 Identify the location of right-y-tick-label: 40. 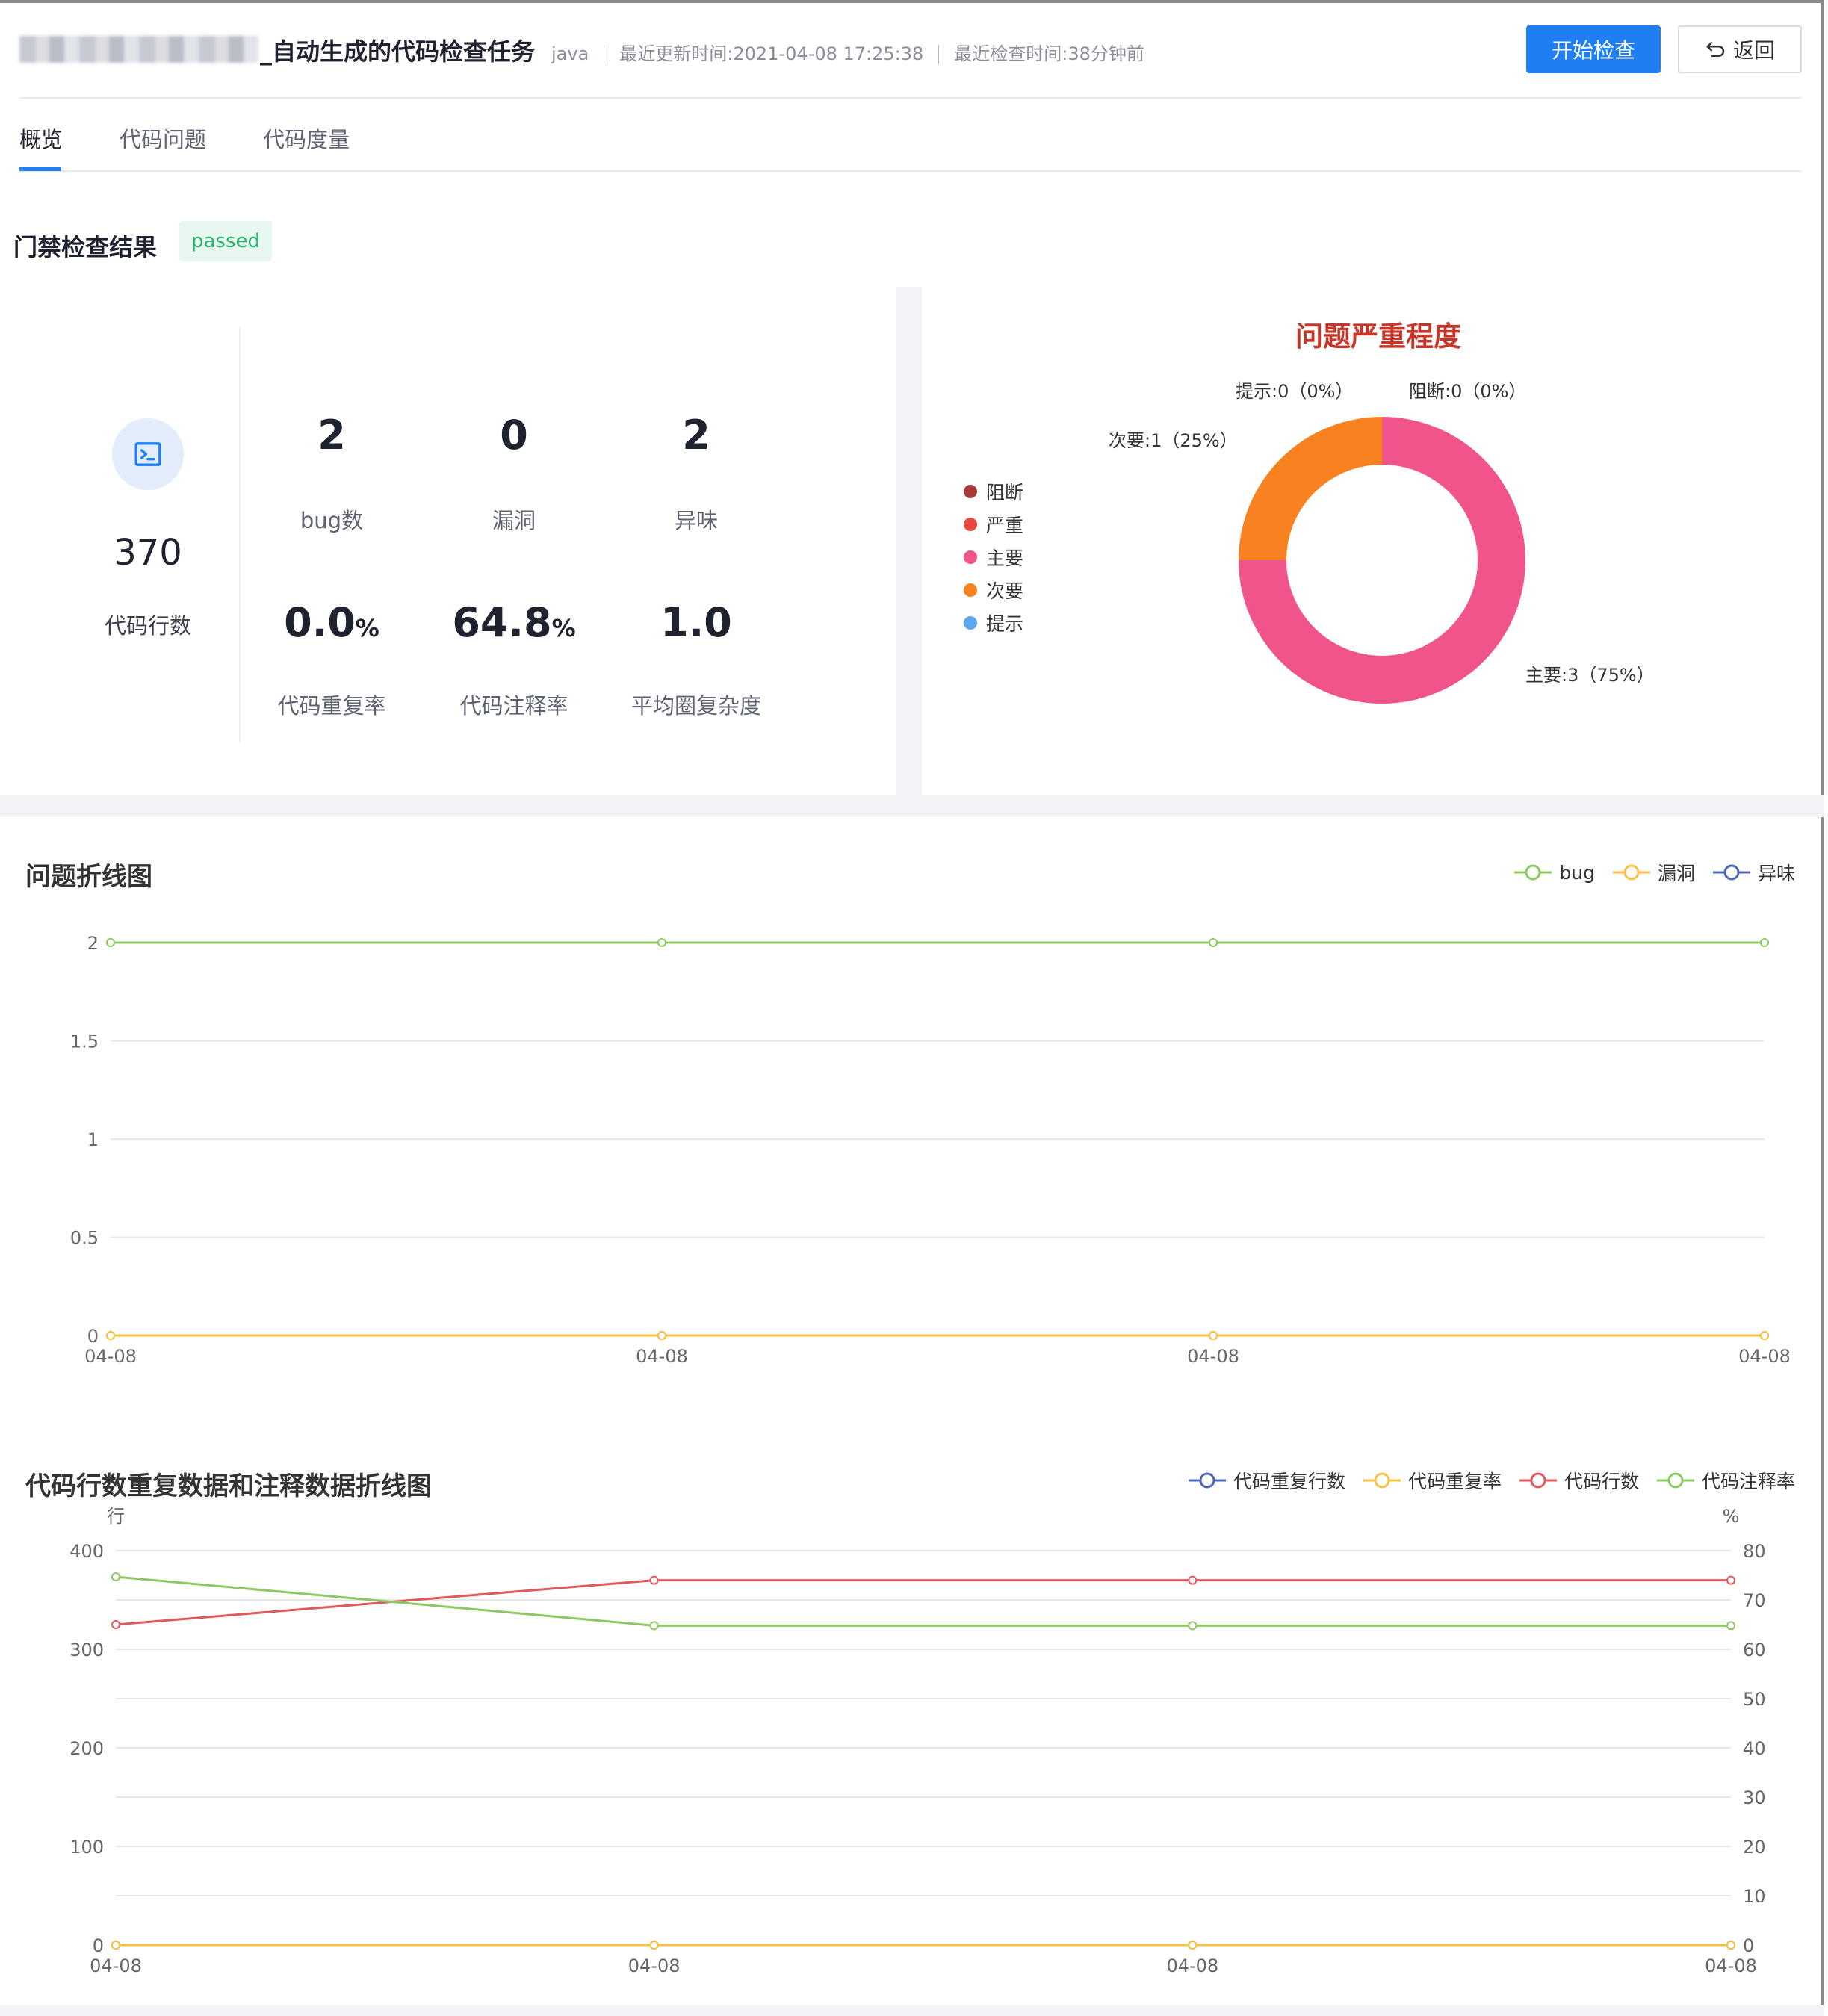
(1754, 1749).